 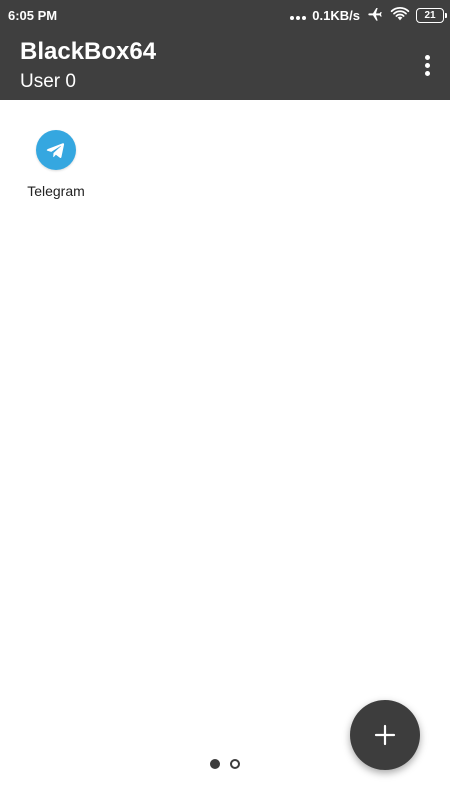 What do you see at coordinates (375, 15) in the screenshot?
I see `airplane-icon` at bounding box center [375, 15].